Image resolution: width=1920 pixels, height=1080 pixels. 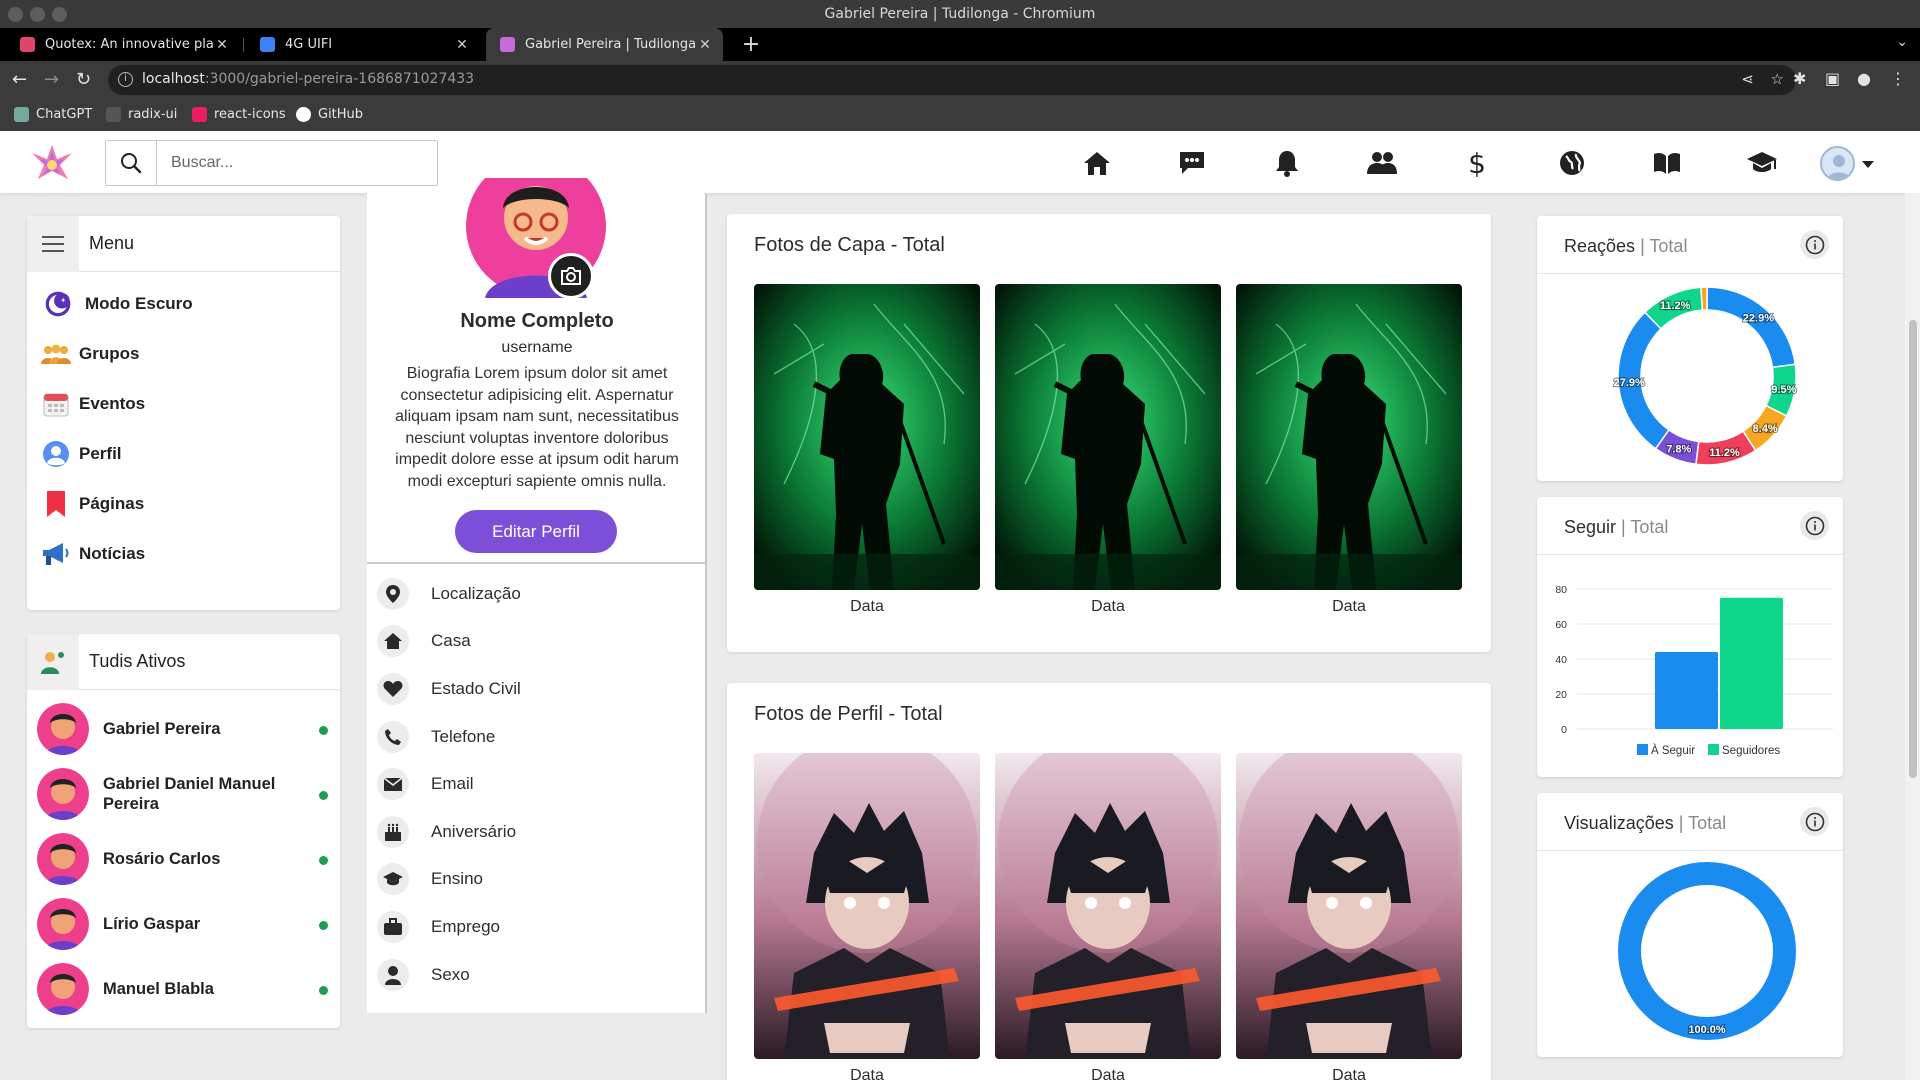 What do you see at coordinates (1097, 163) in the screenshot?
I see `home-icon` at bounding box center [1097, 163].